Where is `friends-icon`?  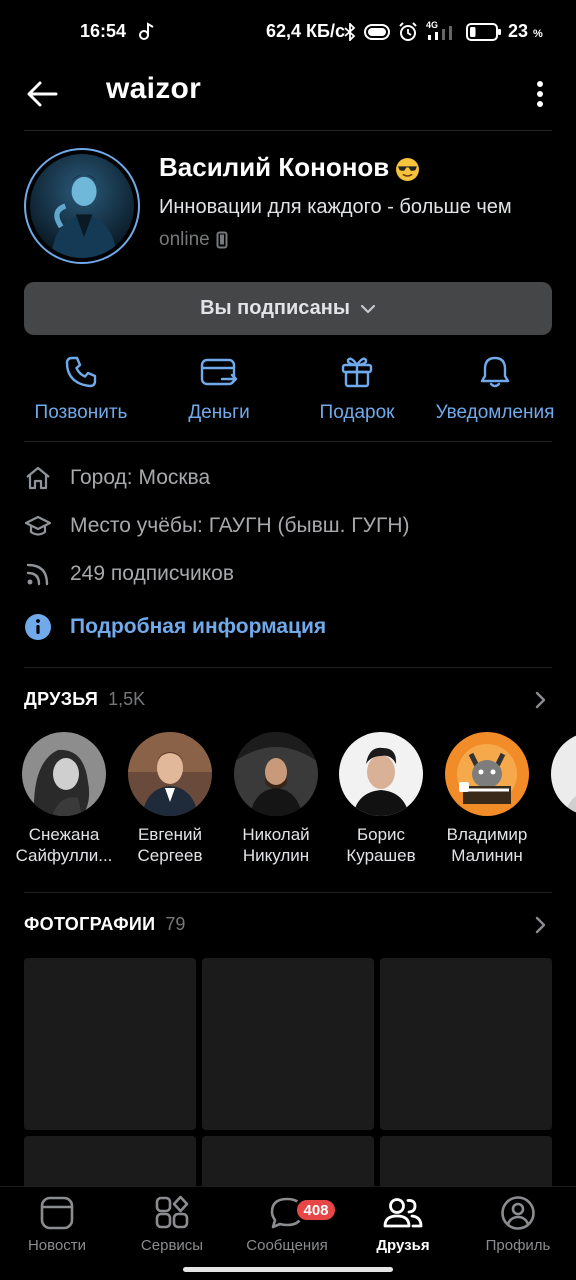 friends-icon is located at coordinates (403, 1213).